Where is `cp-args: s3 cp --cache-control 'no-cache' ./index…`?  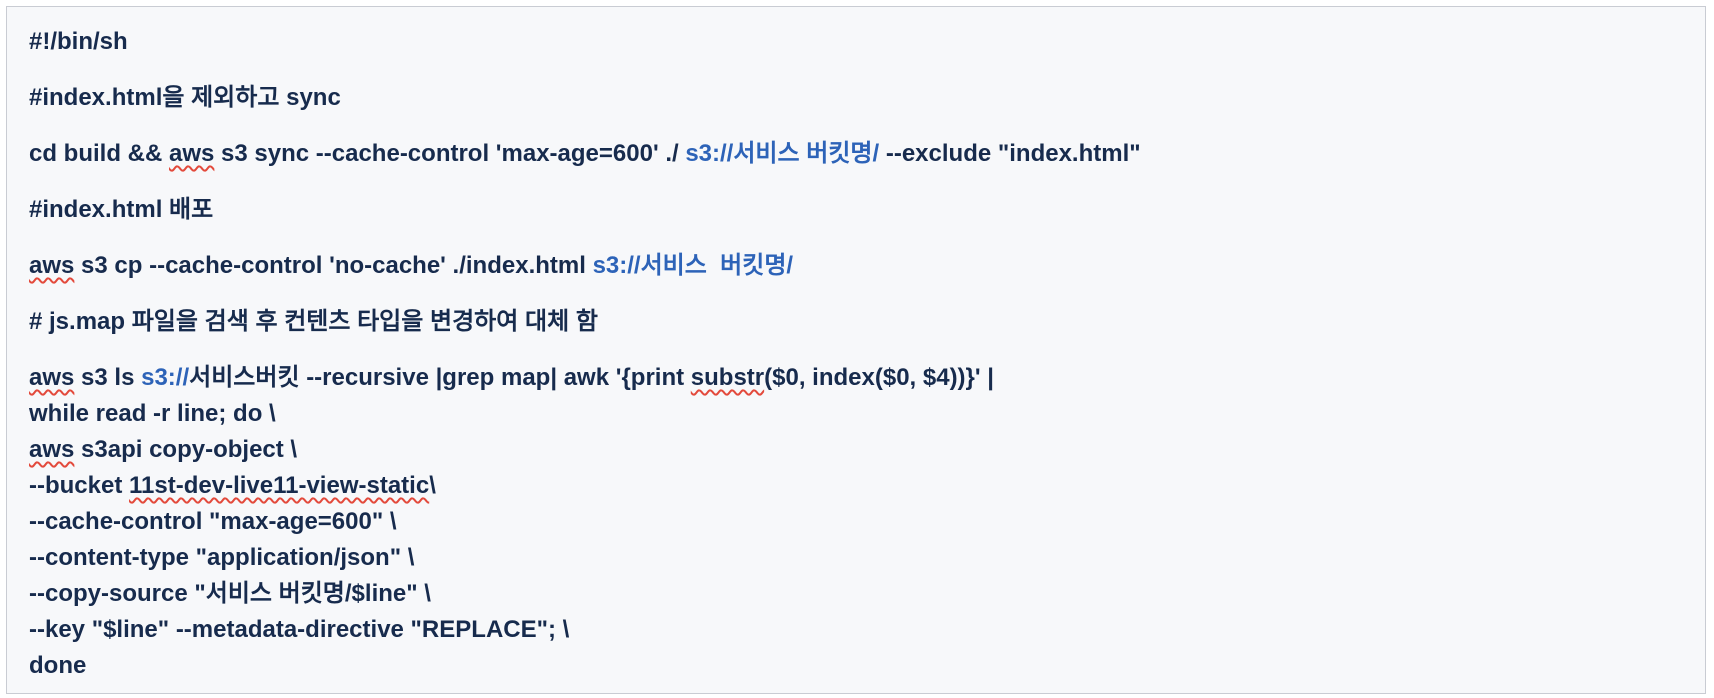
cp-args: s3 cp --cache-control 'no-cache' ./index… is located at coordinates (333, 265).